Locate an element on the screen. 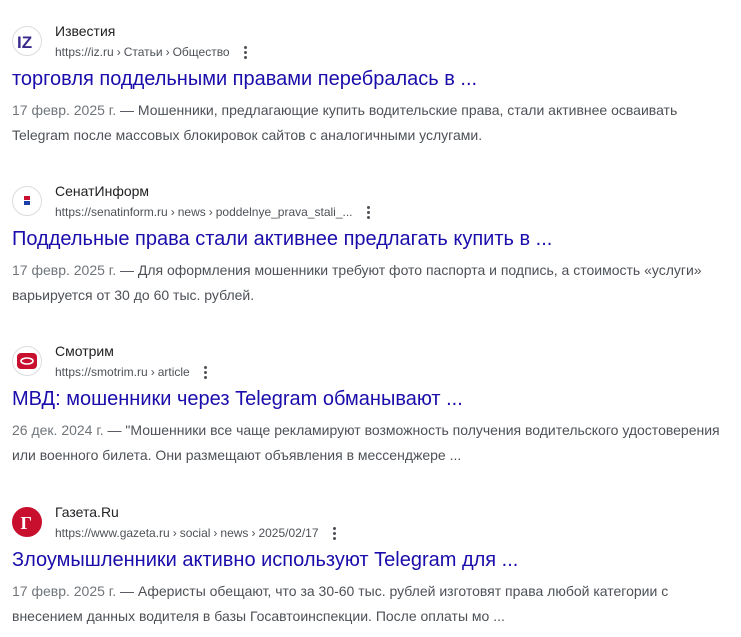 The height and width of the screenshot is (637, 741). breadcrumb-item: Статьи is located at coordinates (143, 52).